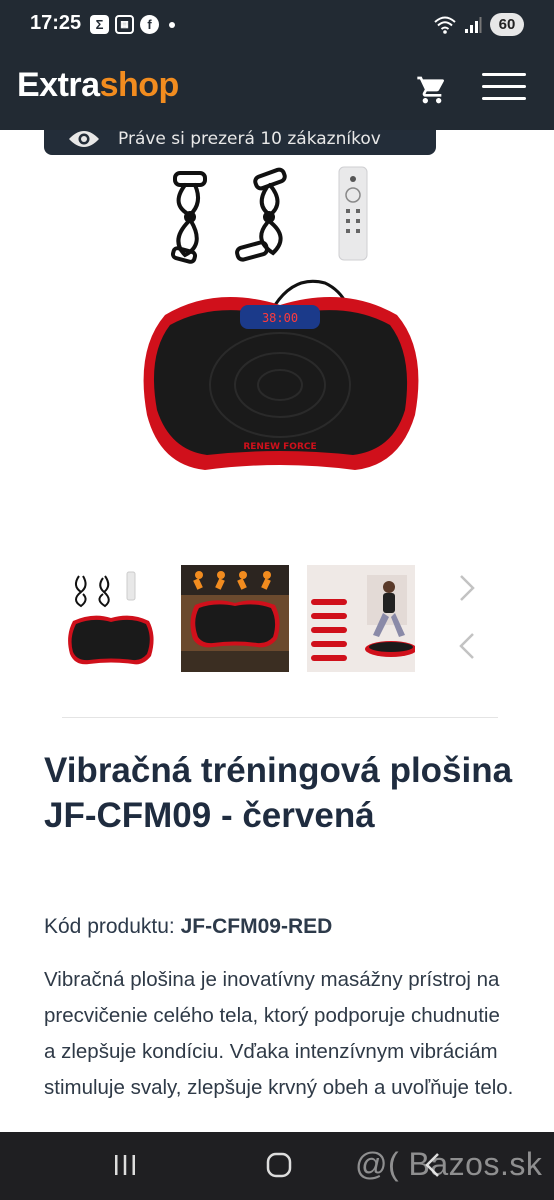 This screenshot has width=554, height=1200. Describe the element at coordinates (280, 717) in the screenshot. I see `section-divider` at that location.